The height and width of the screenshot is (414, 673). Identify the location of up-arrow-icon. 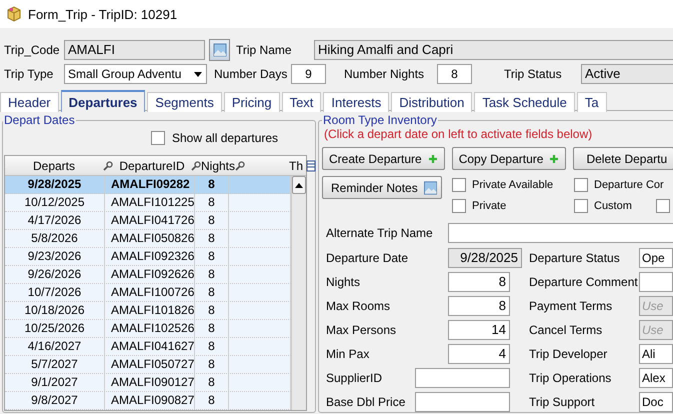
(299, 185).